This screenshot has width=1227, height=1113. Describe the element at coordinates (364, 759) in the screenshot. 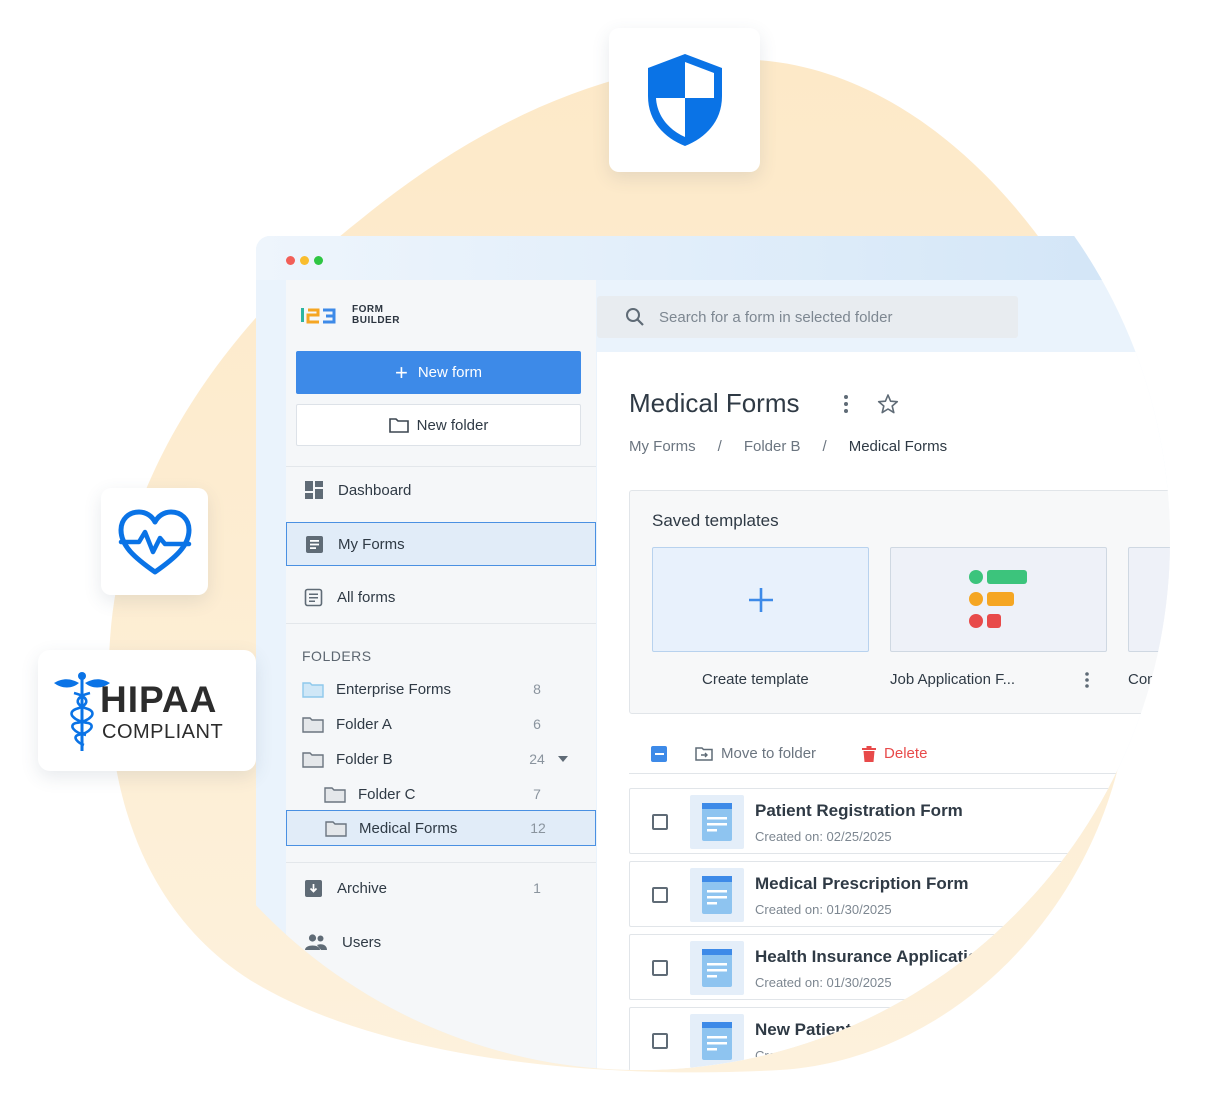

I see `folder-name: Folder B` at that location.